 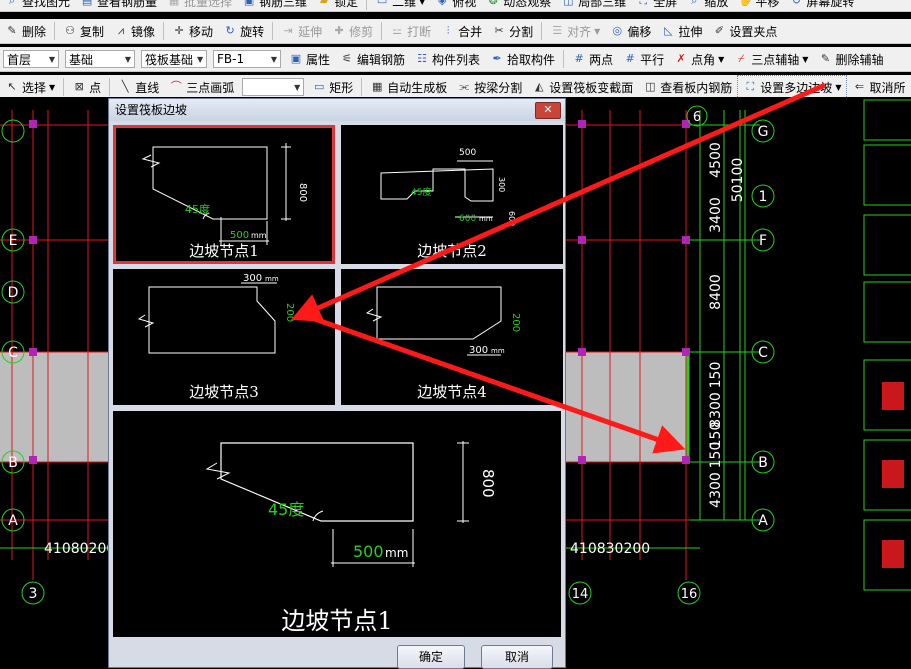 What do you see at coordinates (243, 31) in the screenshot?
I see `rotate-button: ↻ 旋转` at bounding box center [243, 31].